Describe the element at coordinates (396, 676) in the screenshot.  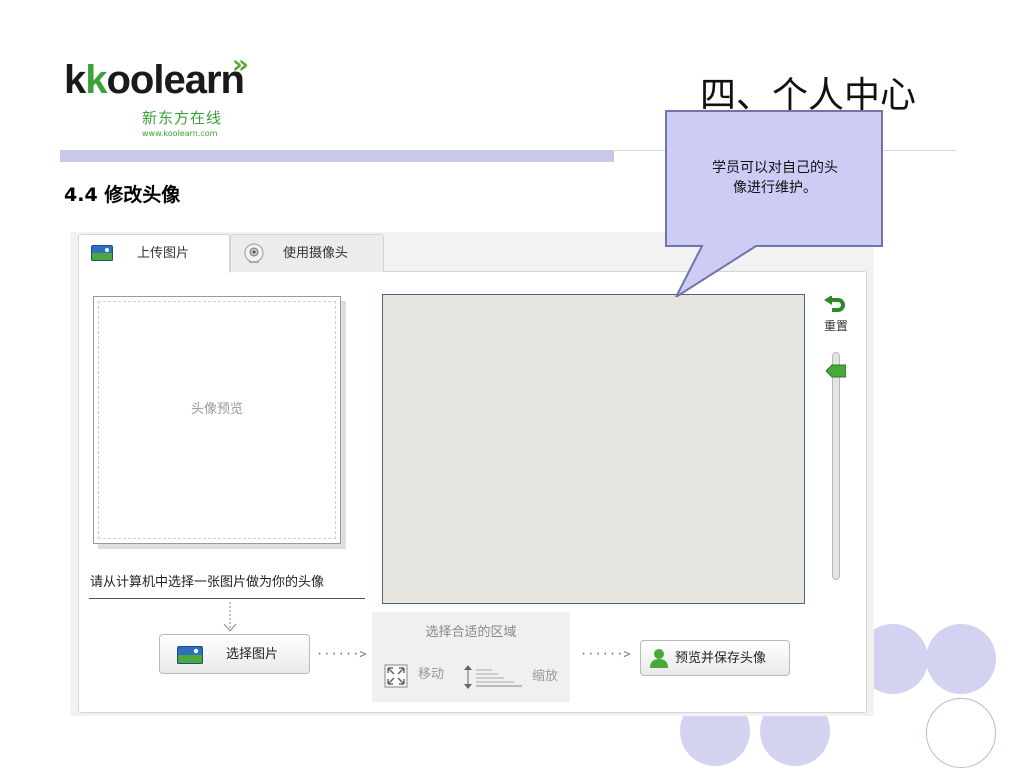
I see `move-icon` at that location.